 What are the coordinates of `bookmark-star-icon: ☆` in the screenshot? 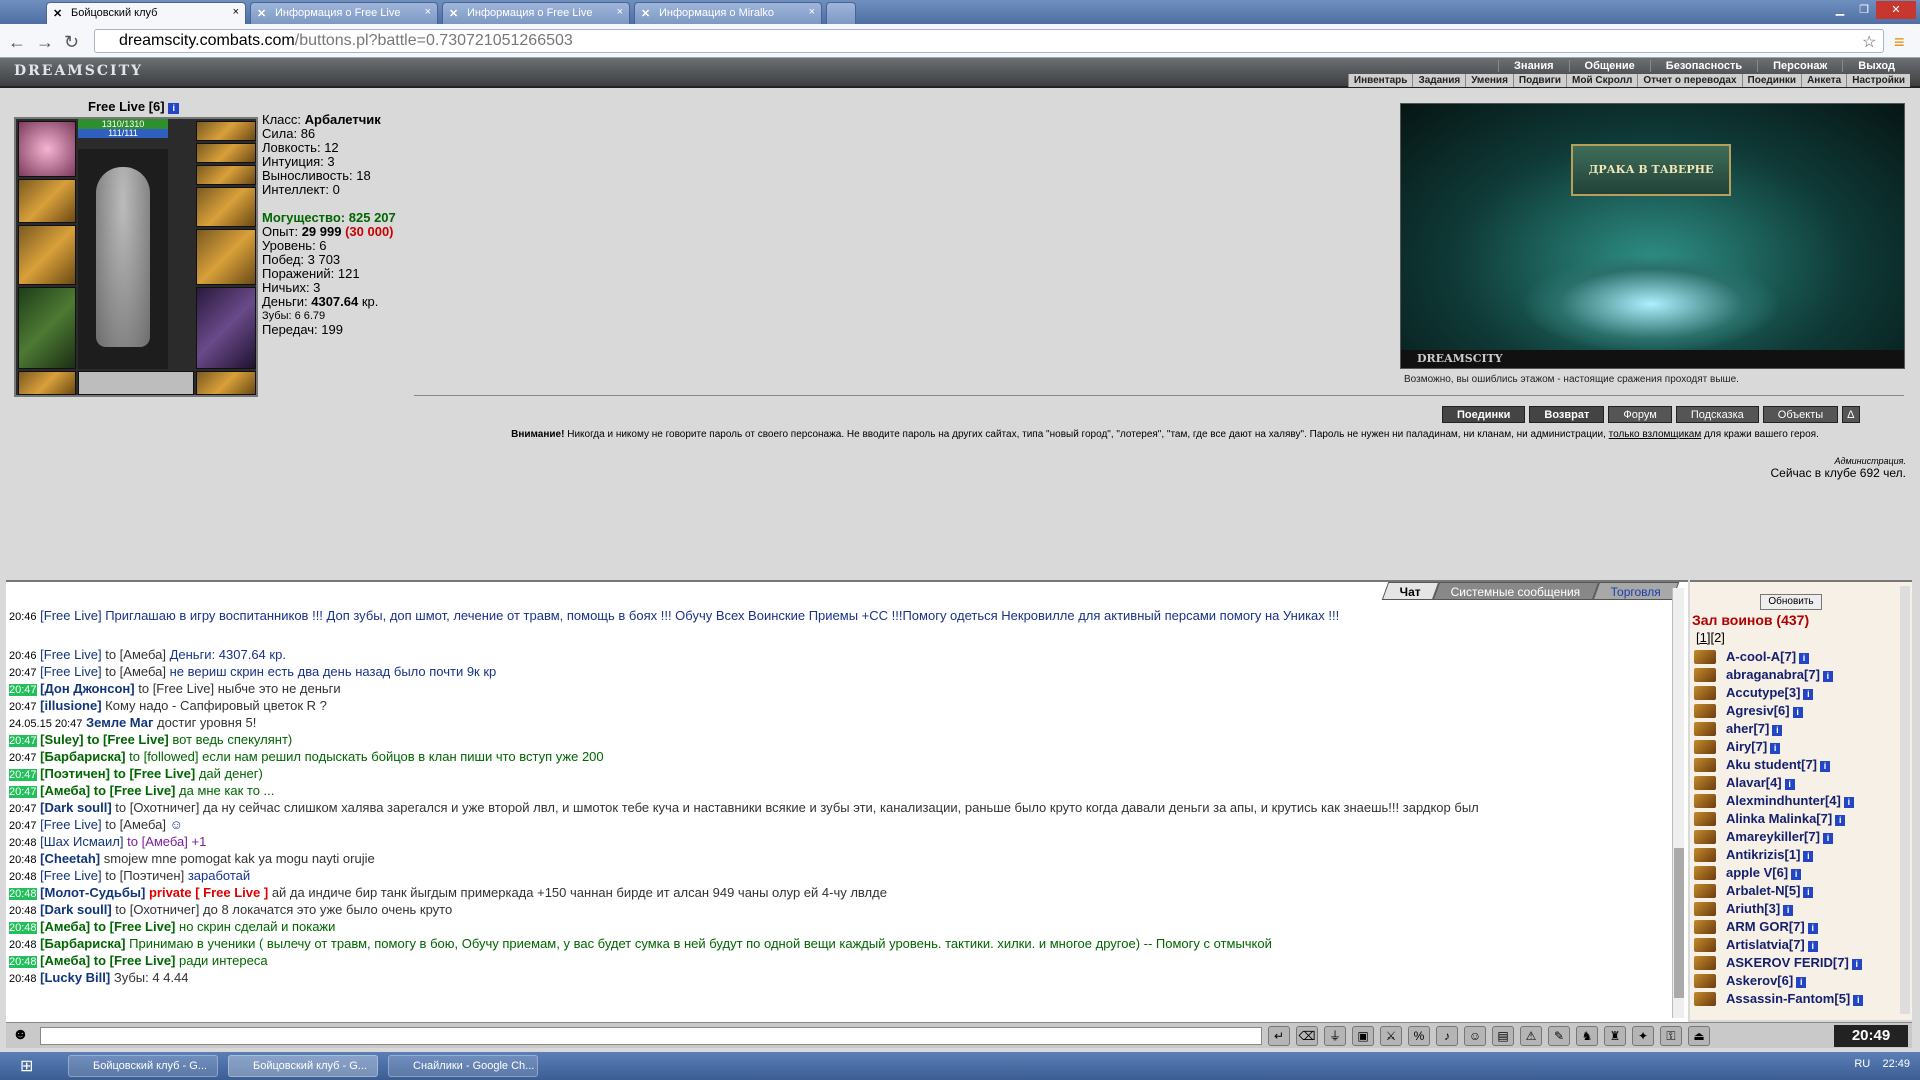 It's located at (1869, 42).